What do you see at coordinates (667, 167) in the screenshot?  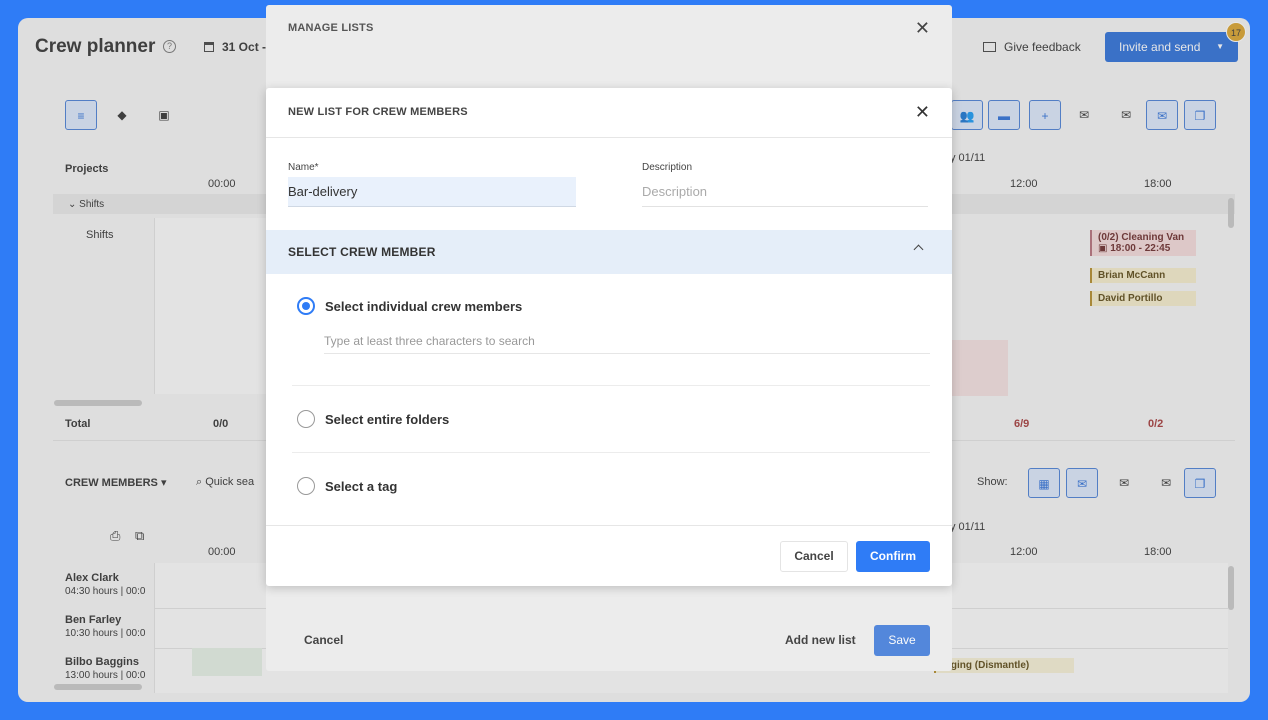 I see `description-label: Description` at bounding box center [667, 167].